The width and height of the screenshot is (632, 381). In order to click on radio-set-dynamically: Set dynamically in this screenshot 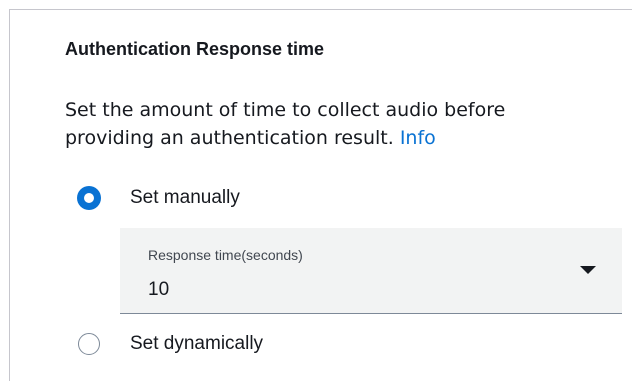, I will do `click(170, 344)`.